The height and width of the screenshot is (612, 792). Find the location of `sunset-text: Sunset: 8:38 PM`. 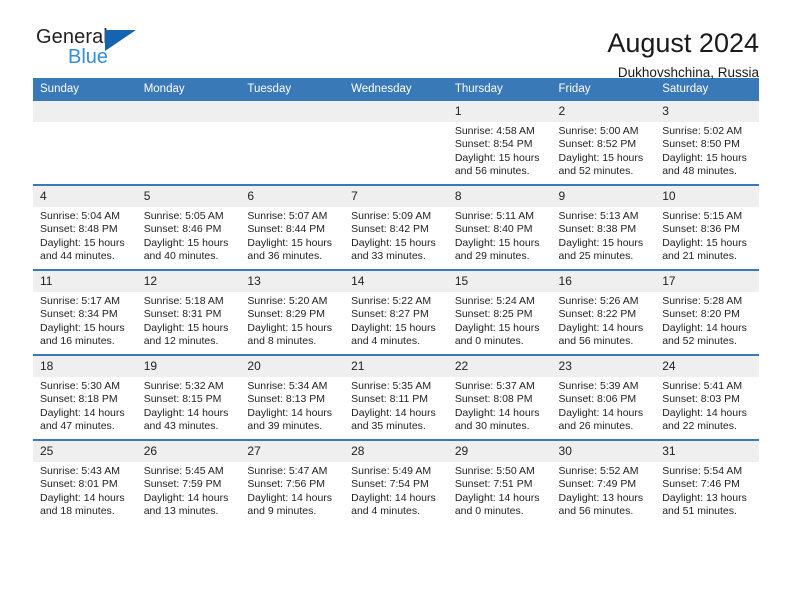

sunset-text: Sunset: 8:38 PM is located at coordinates (597, 229).